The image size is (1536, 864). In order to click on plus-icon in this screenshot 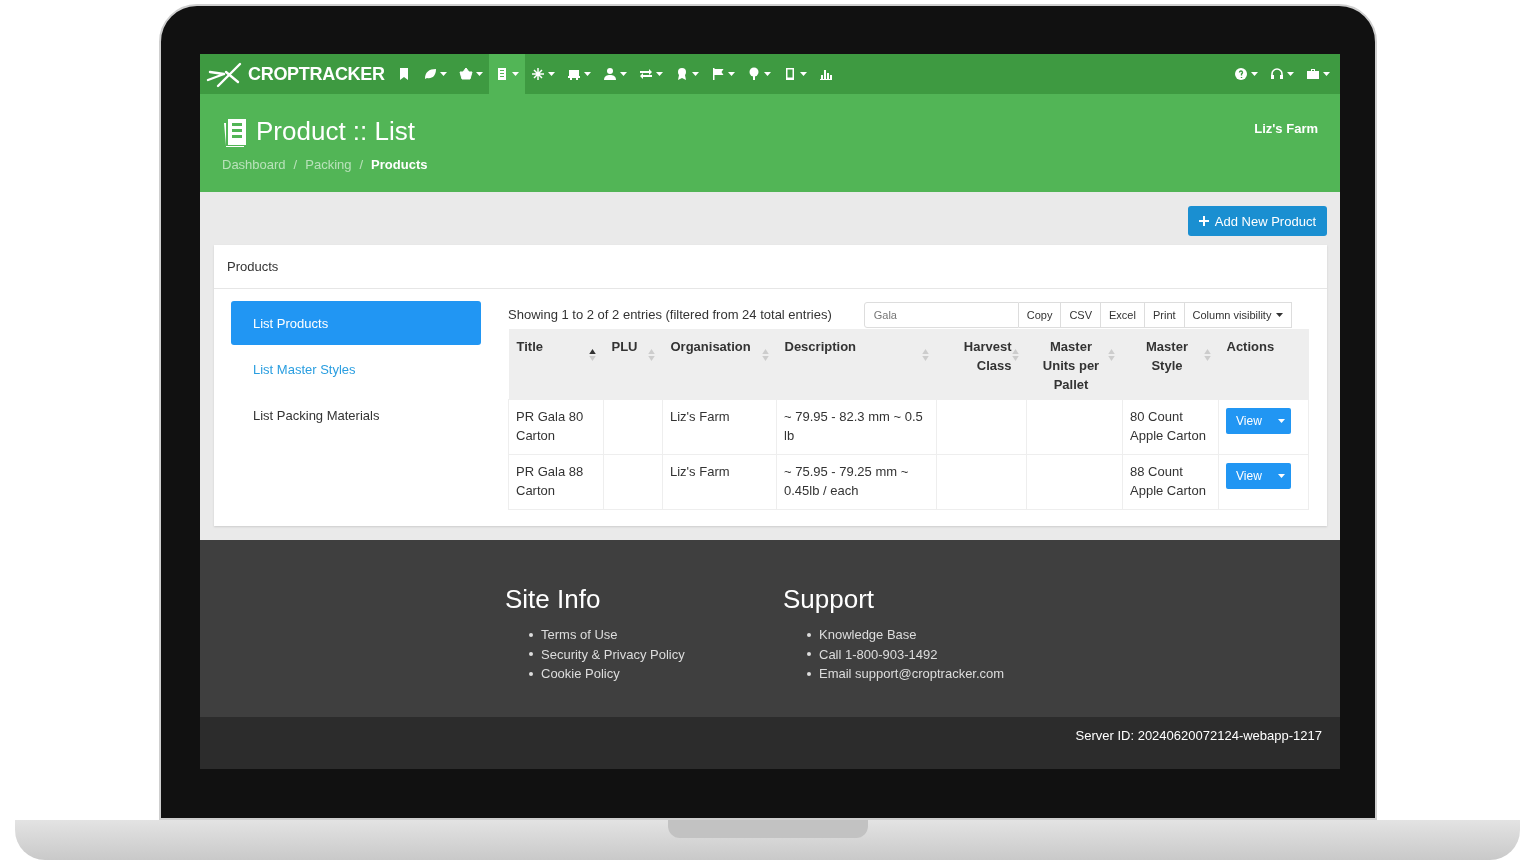, I will do `click(1203, 221)`.